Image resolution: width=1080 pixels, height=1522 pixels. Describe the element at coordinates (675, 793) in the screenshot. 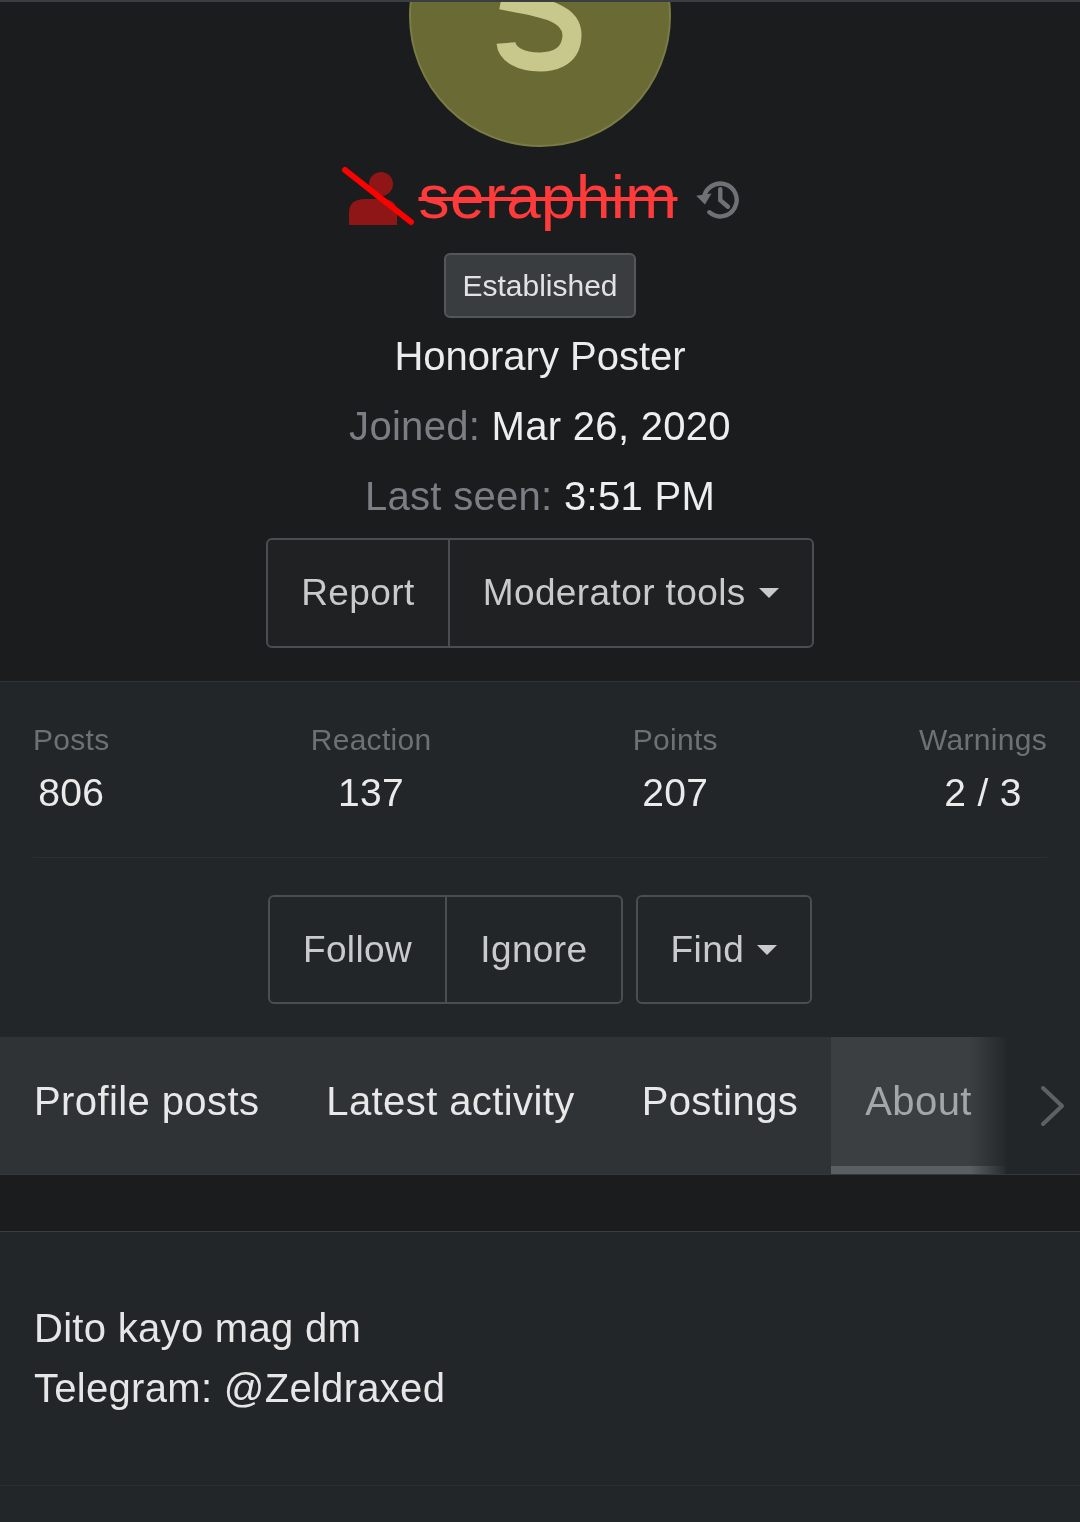

I see `stat-value: 207` at that location.